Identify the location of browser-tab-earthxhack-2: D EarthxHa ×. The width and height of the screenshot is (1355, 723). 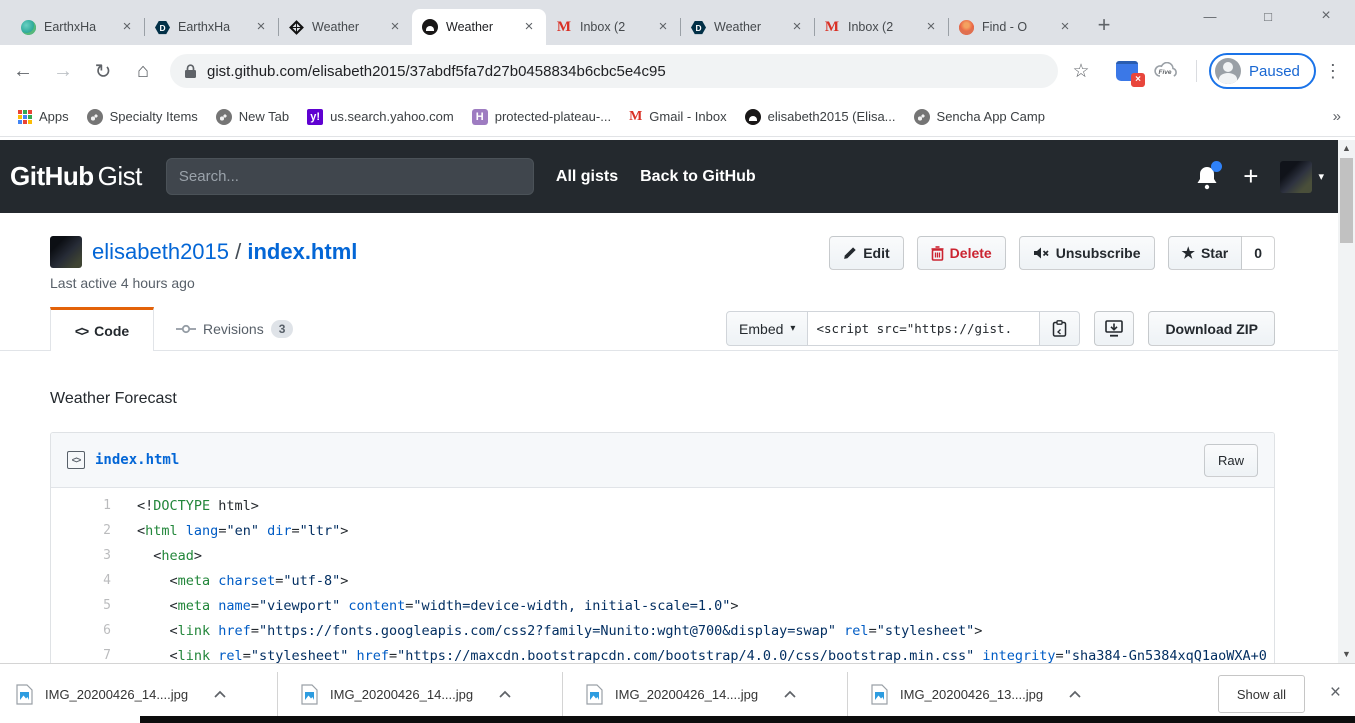
(211, 27).